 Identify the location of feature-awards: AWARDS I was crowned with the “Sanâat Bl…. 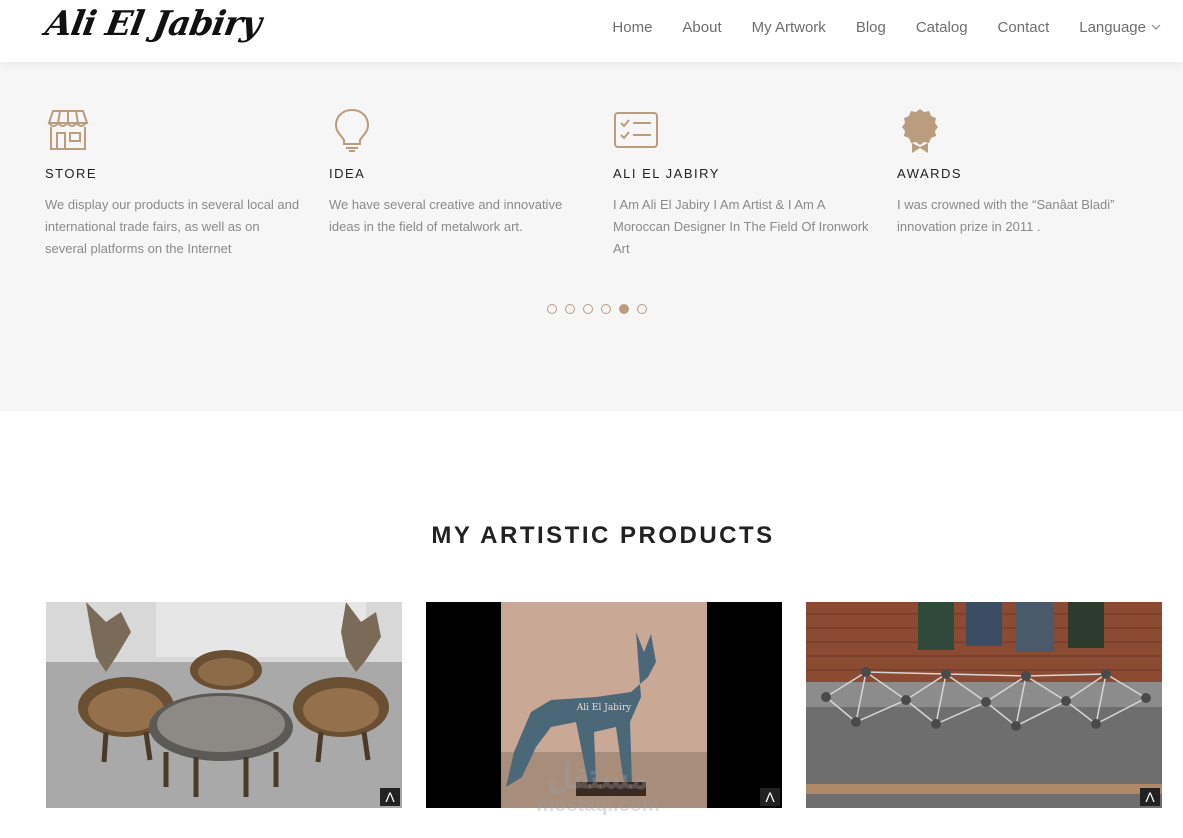
(1027, 172).